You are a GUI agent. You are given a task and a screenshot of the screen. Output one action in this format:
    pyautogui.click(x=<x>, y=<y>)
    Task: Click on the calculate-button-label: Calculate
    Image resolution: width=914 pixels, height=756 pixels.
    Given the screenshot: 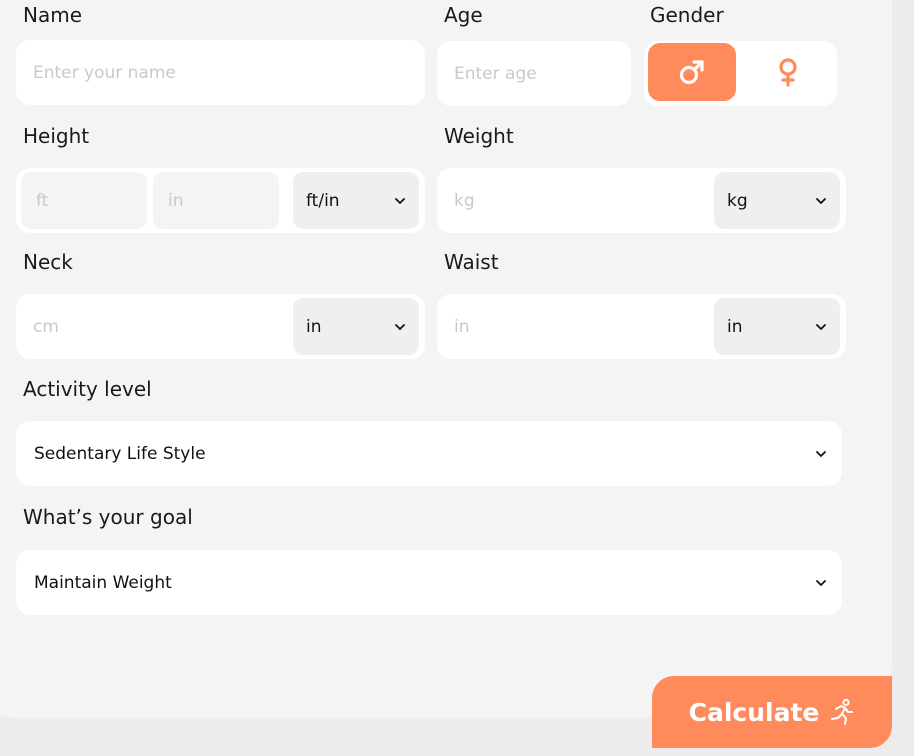 What is the action you would take?
    pyautogui.click(x=754, y=712)
    